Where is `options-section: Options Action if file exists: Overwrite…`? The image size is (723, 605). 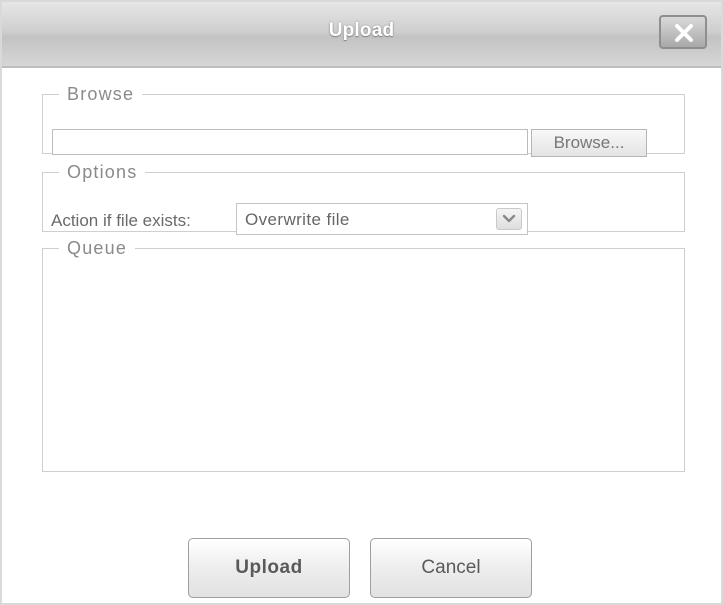
options-section: Options Action if file exists: Overwrite… is located at coordinates (363, 198).